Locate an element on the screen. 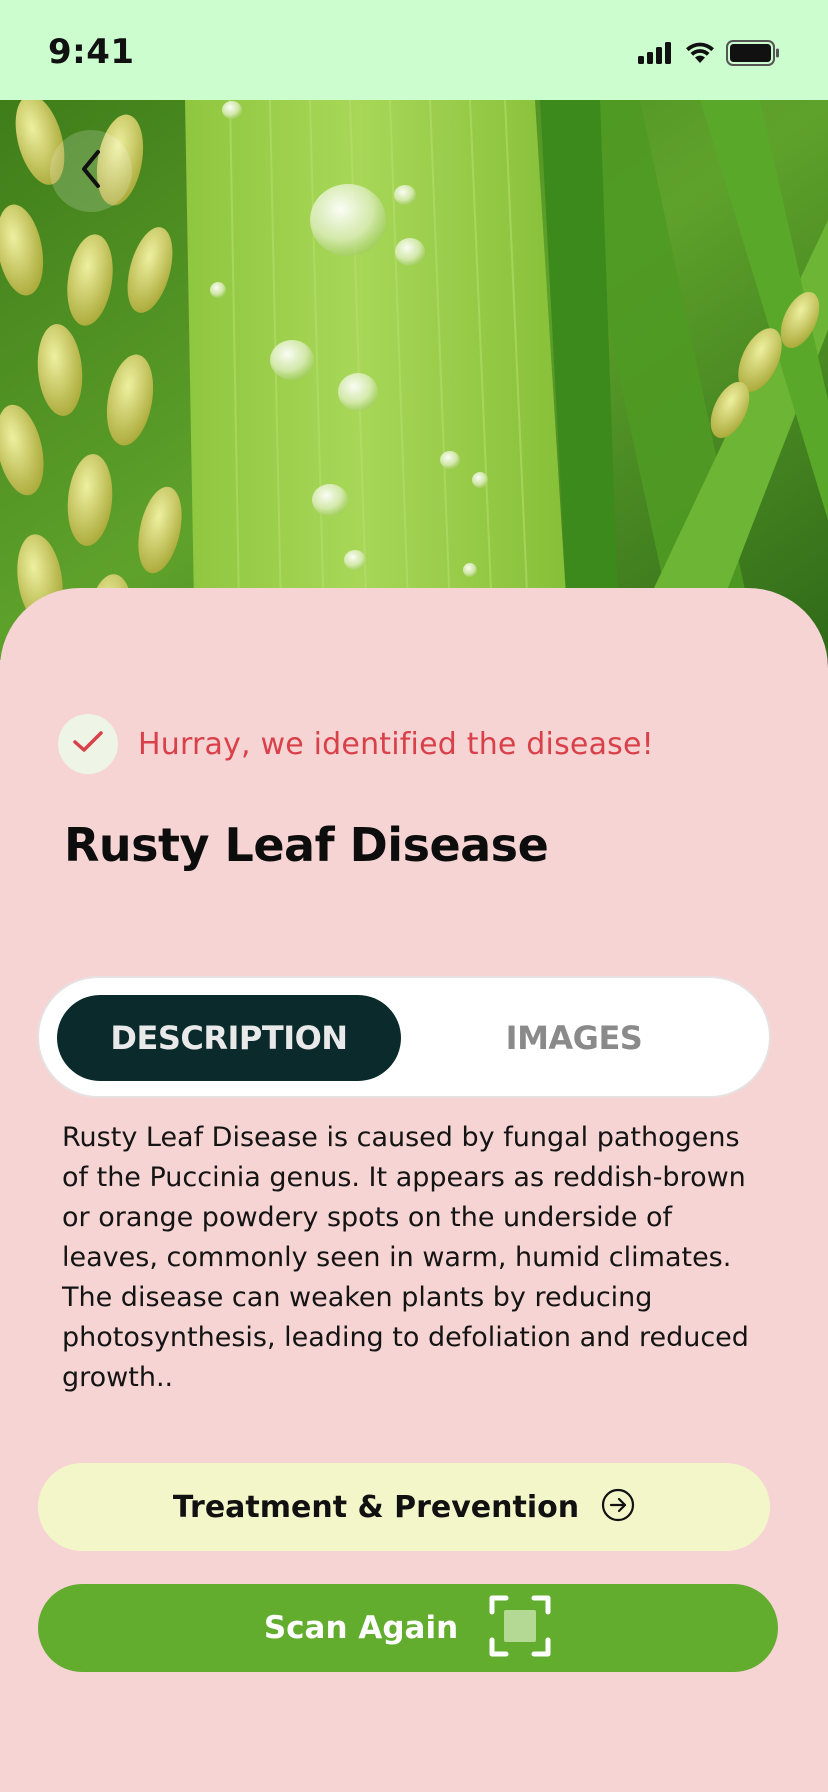  tab-description: DESCRIPTION is located at coordinates (229, 1038).